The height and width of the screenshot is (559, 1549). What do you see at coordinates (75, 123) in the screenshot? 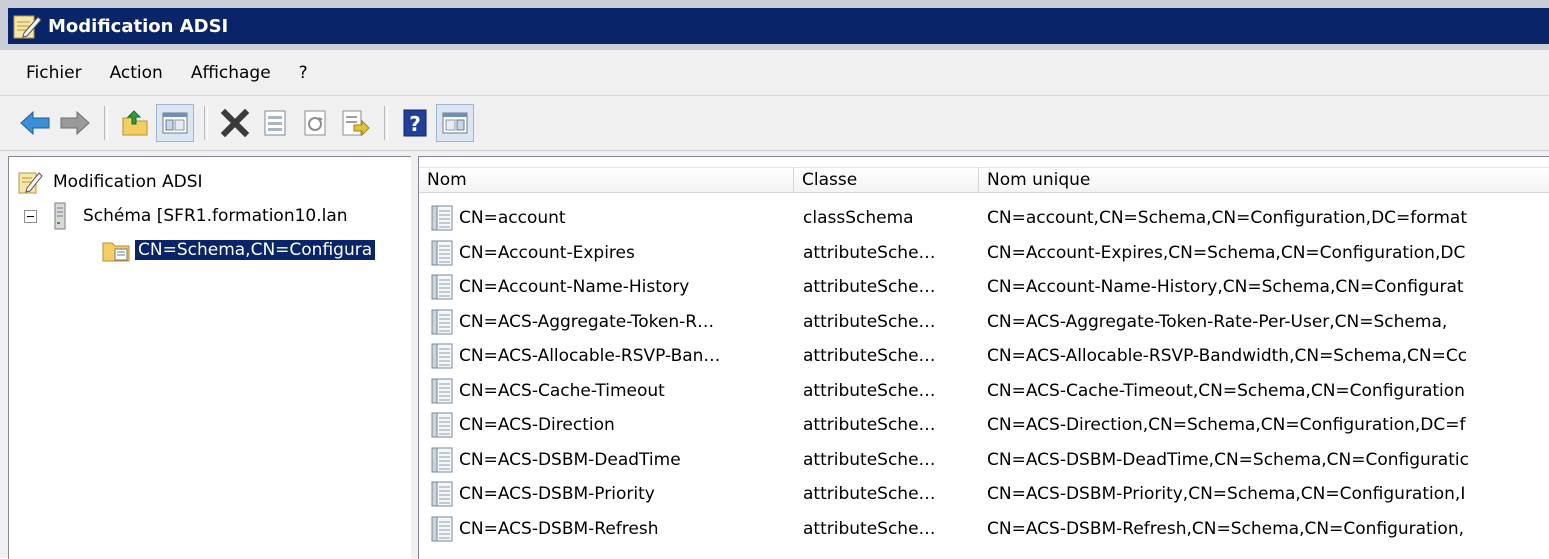
I see `forward-button` at bounding box center [75, 123].